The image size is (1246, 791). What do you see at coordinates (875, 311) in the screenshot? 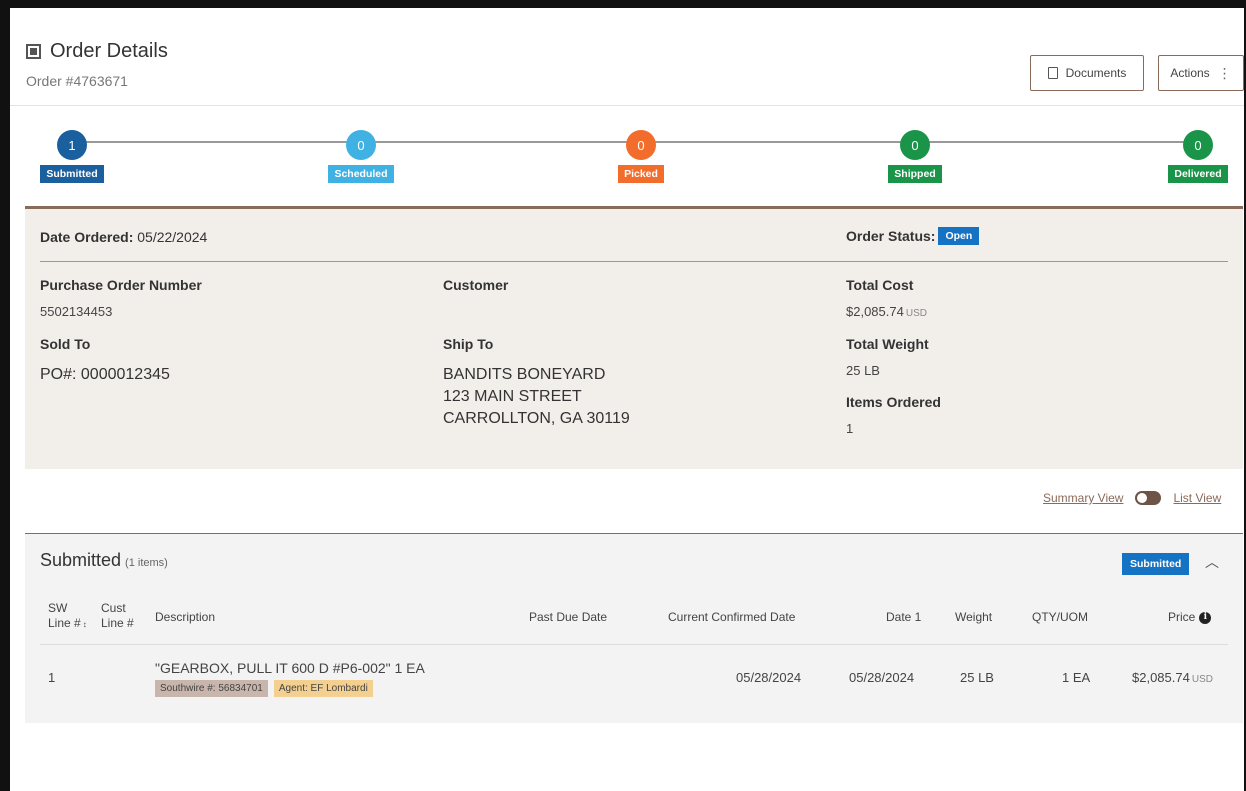
I see `total-cost-amount: $2,085.74` at bounding box center [875, 311].